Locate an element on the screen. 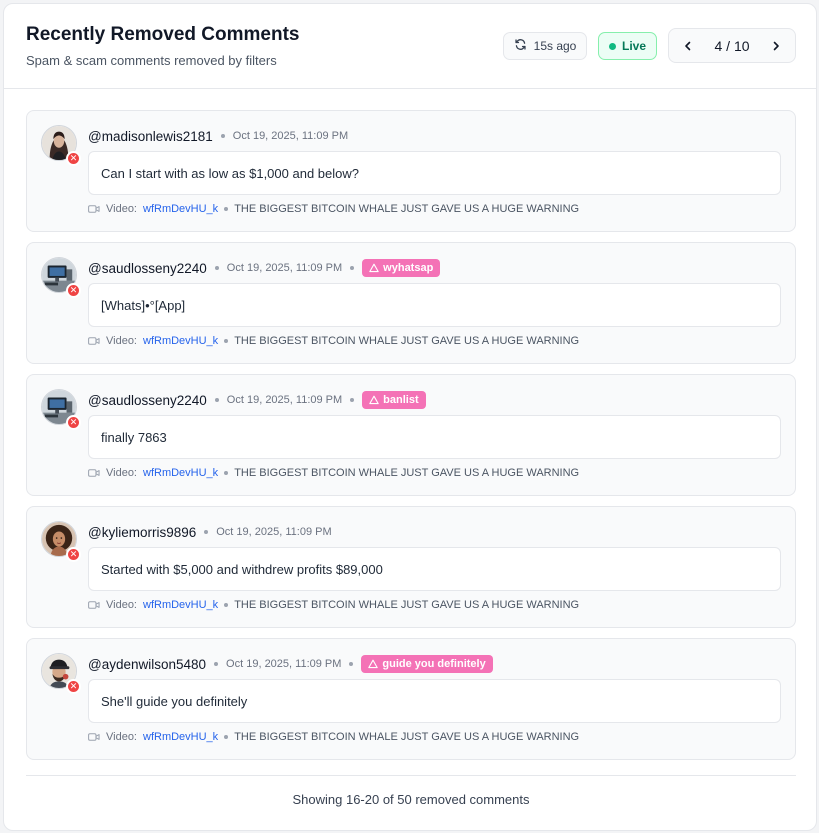 The image size is (819, 833). live-status-badge: Live is located at coordinates (627, 46).